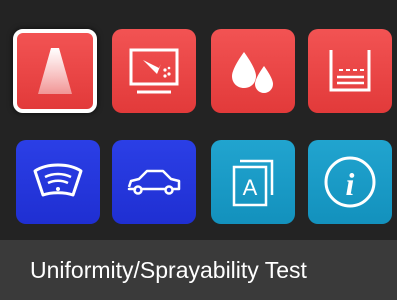 The image size is (397, 300). I want to click on selected-item-label: Uniformity/Sprayability Test, so click(168, 269).